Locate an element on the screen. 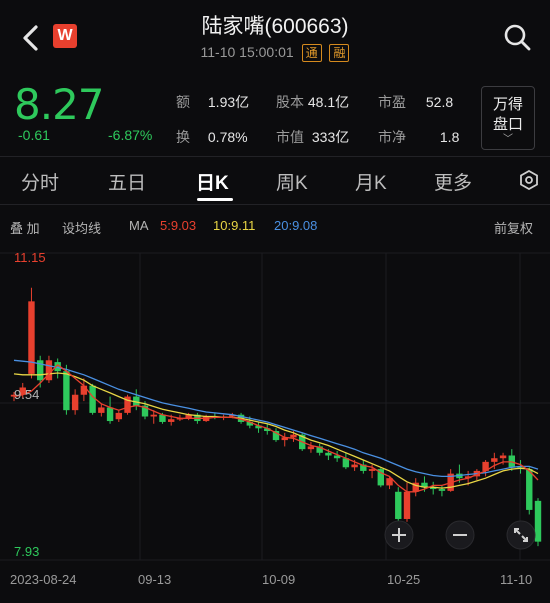  y-label-low: 7.93 is located at coordinates (26, 551).